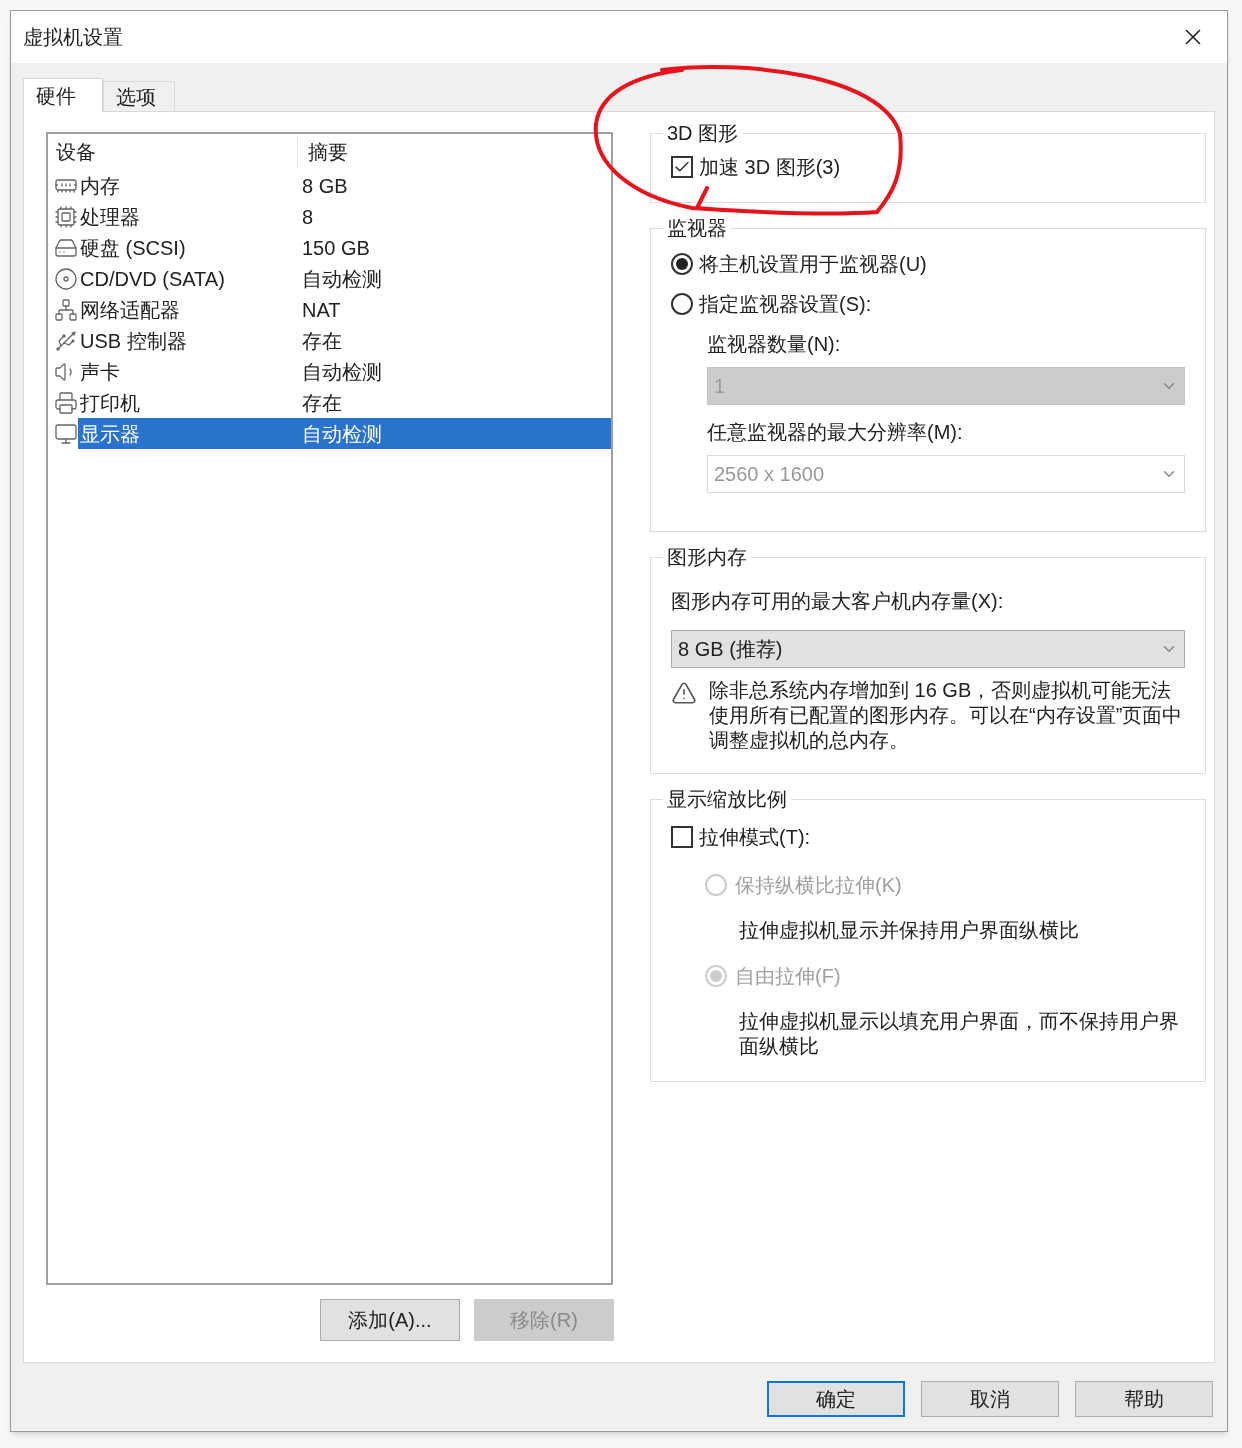 The height and width of the screenshot is (1448, 1242). I want to click on checkbox-label: 加速 3D 图形(3), so click(770, 167).